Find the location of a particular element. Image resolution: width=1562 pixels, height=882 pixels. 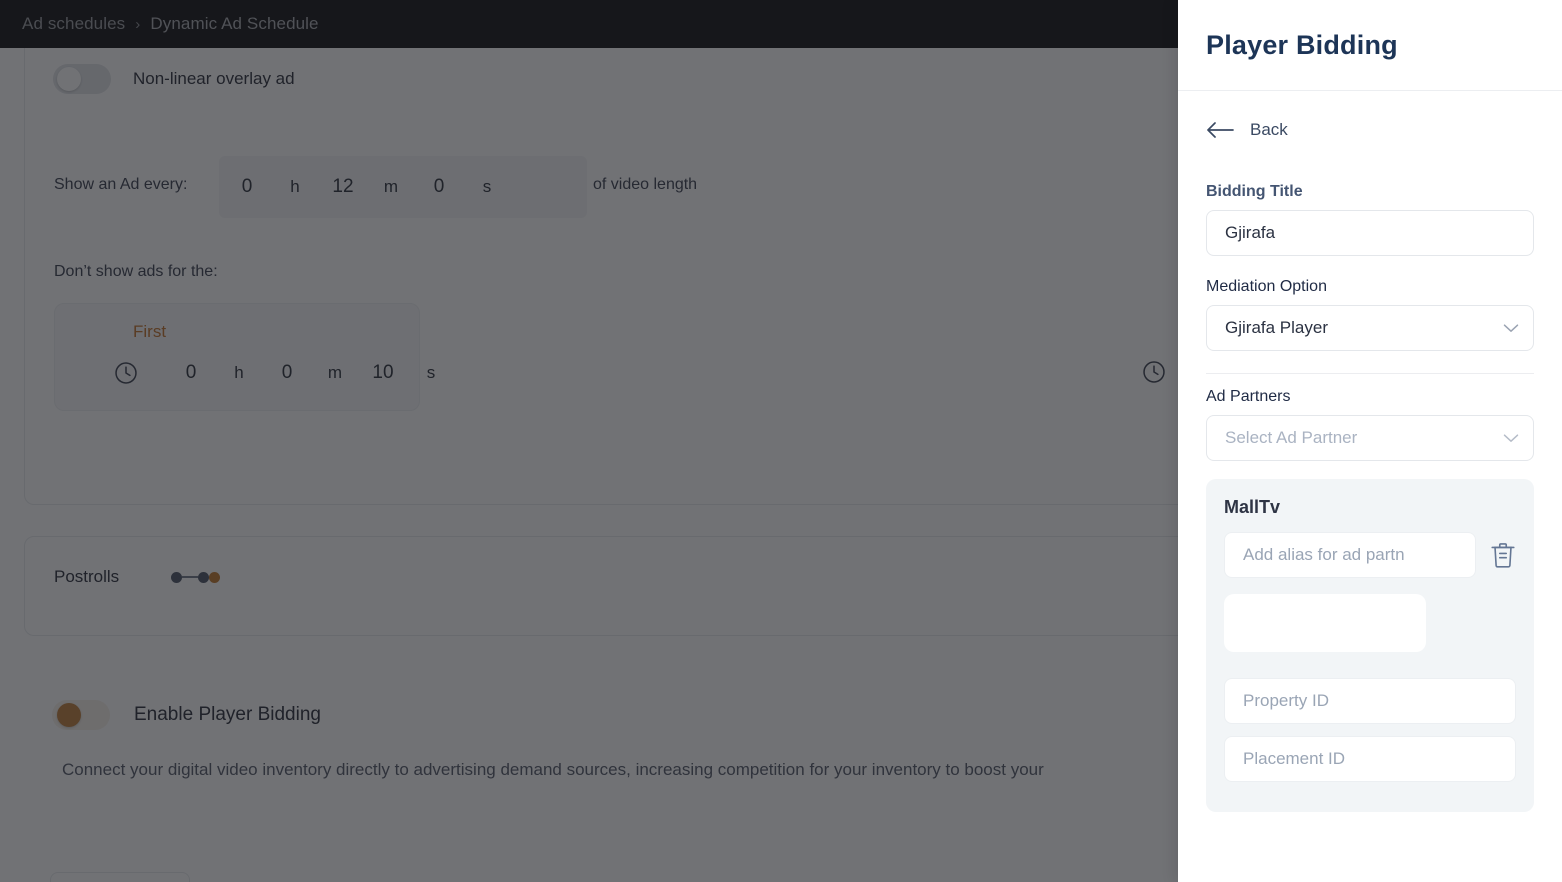

ad-partner-select: Select Ad Partner is located at coordinates (1370, 438).